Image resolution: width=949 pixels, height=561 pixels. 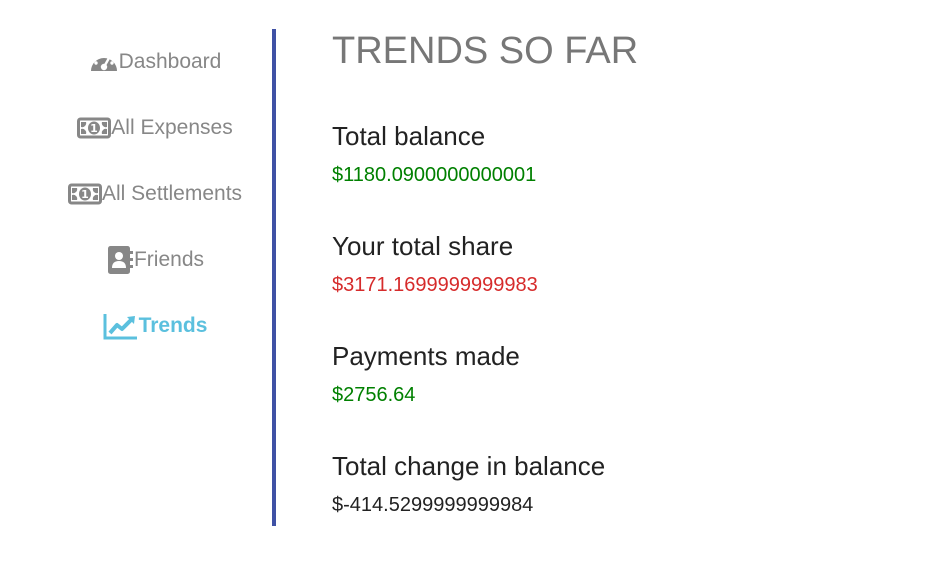 What do you see at coordinates (374, 395) in the screenshot?
I see `stat-value: $2756.64` at bounding box center [374, 395].